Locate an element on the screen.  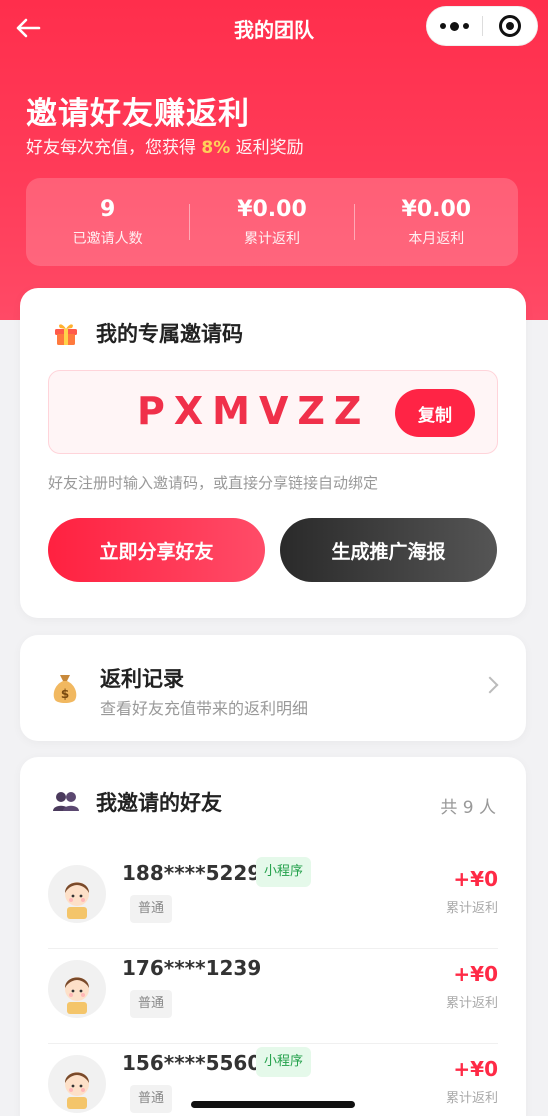
rebate-record-row: $ 返利记录 查看好友充值带来的返利明细 is located at coordinates (273, 688).